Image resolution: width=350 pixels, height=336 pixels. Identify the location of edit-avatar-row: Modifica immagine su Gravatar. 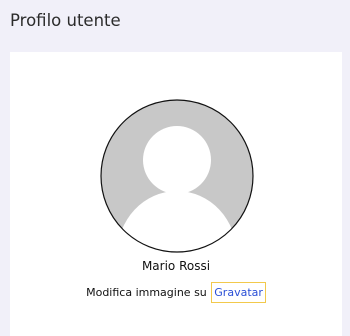
(176, 293).